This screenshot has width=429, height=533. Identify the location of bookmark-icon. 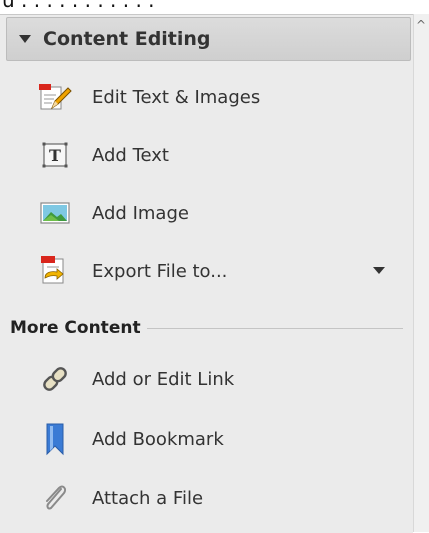
(55, 439).